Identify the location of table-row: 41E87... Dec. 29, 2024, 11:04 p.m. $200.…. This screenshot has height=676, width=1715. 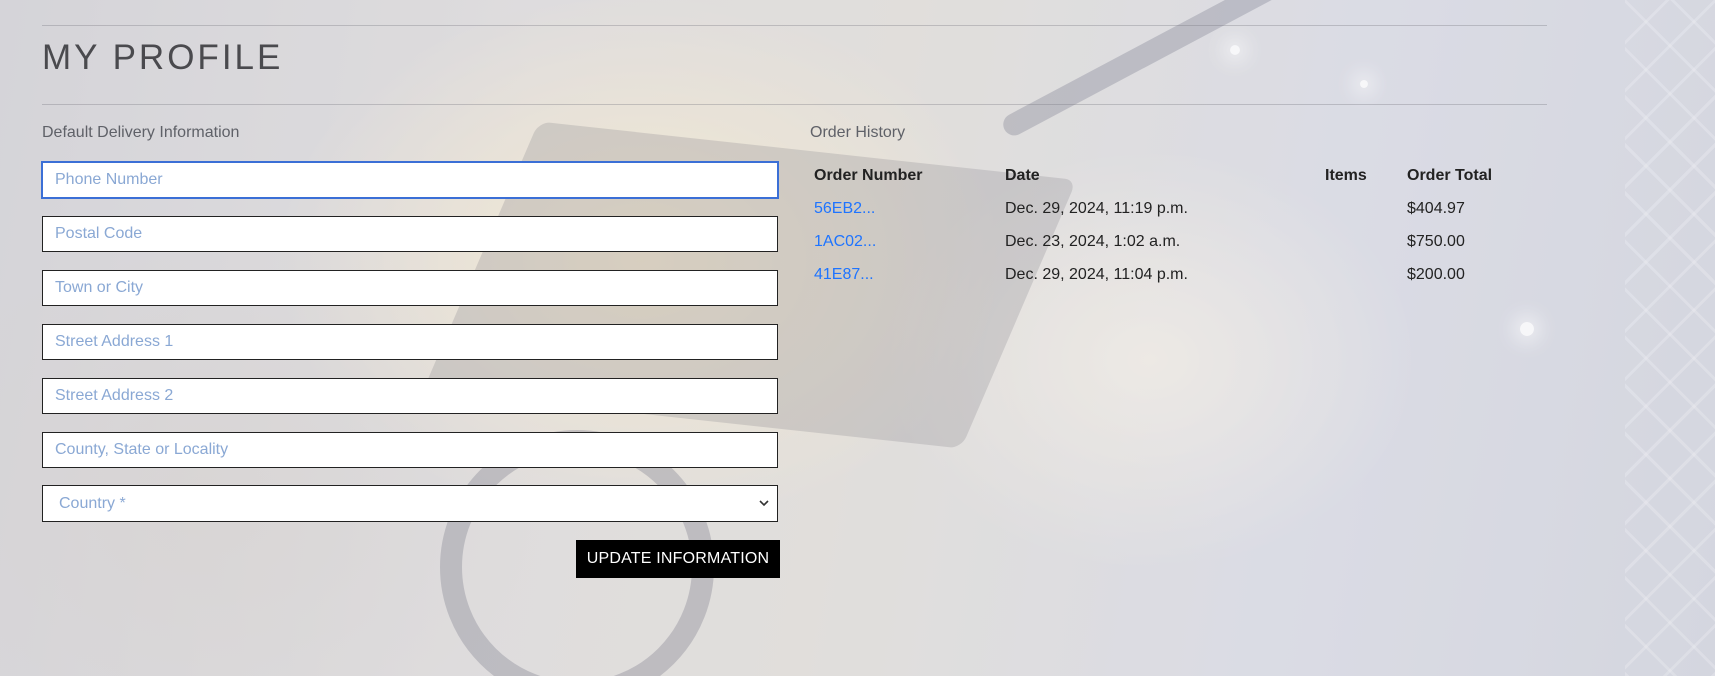
(1185, 275).